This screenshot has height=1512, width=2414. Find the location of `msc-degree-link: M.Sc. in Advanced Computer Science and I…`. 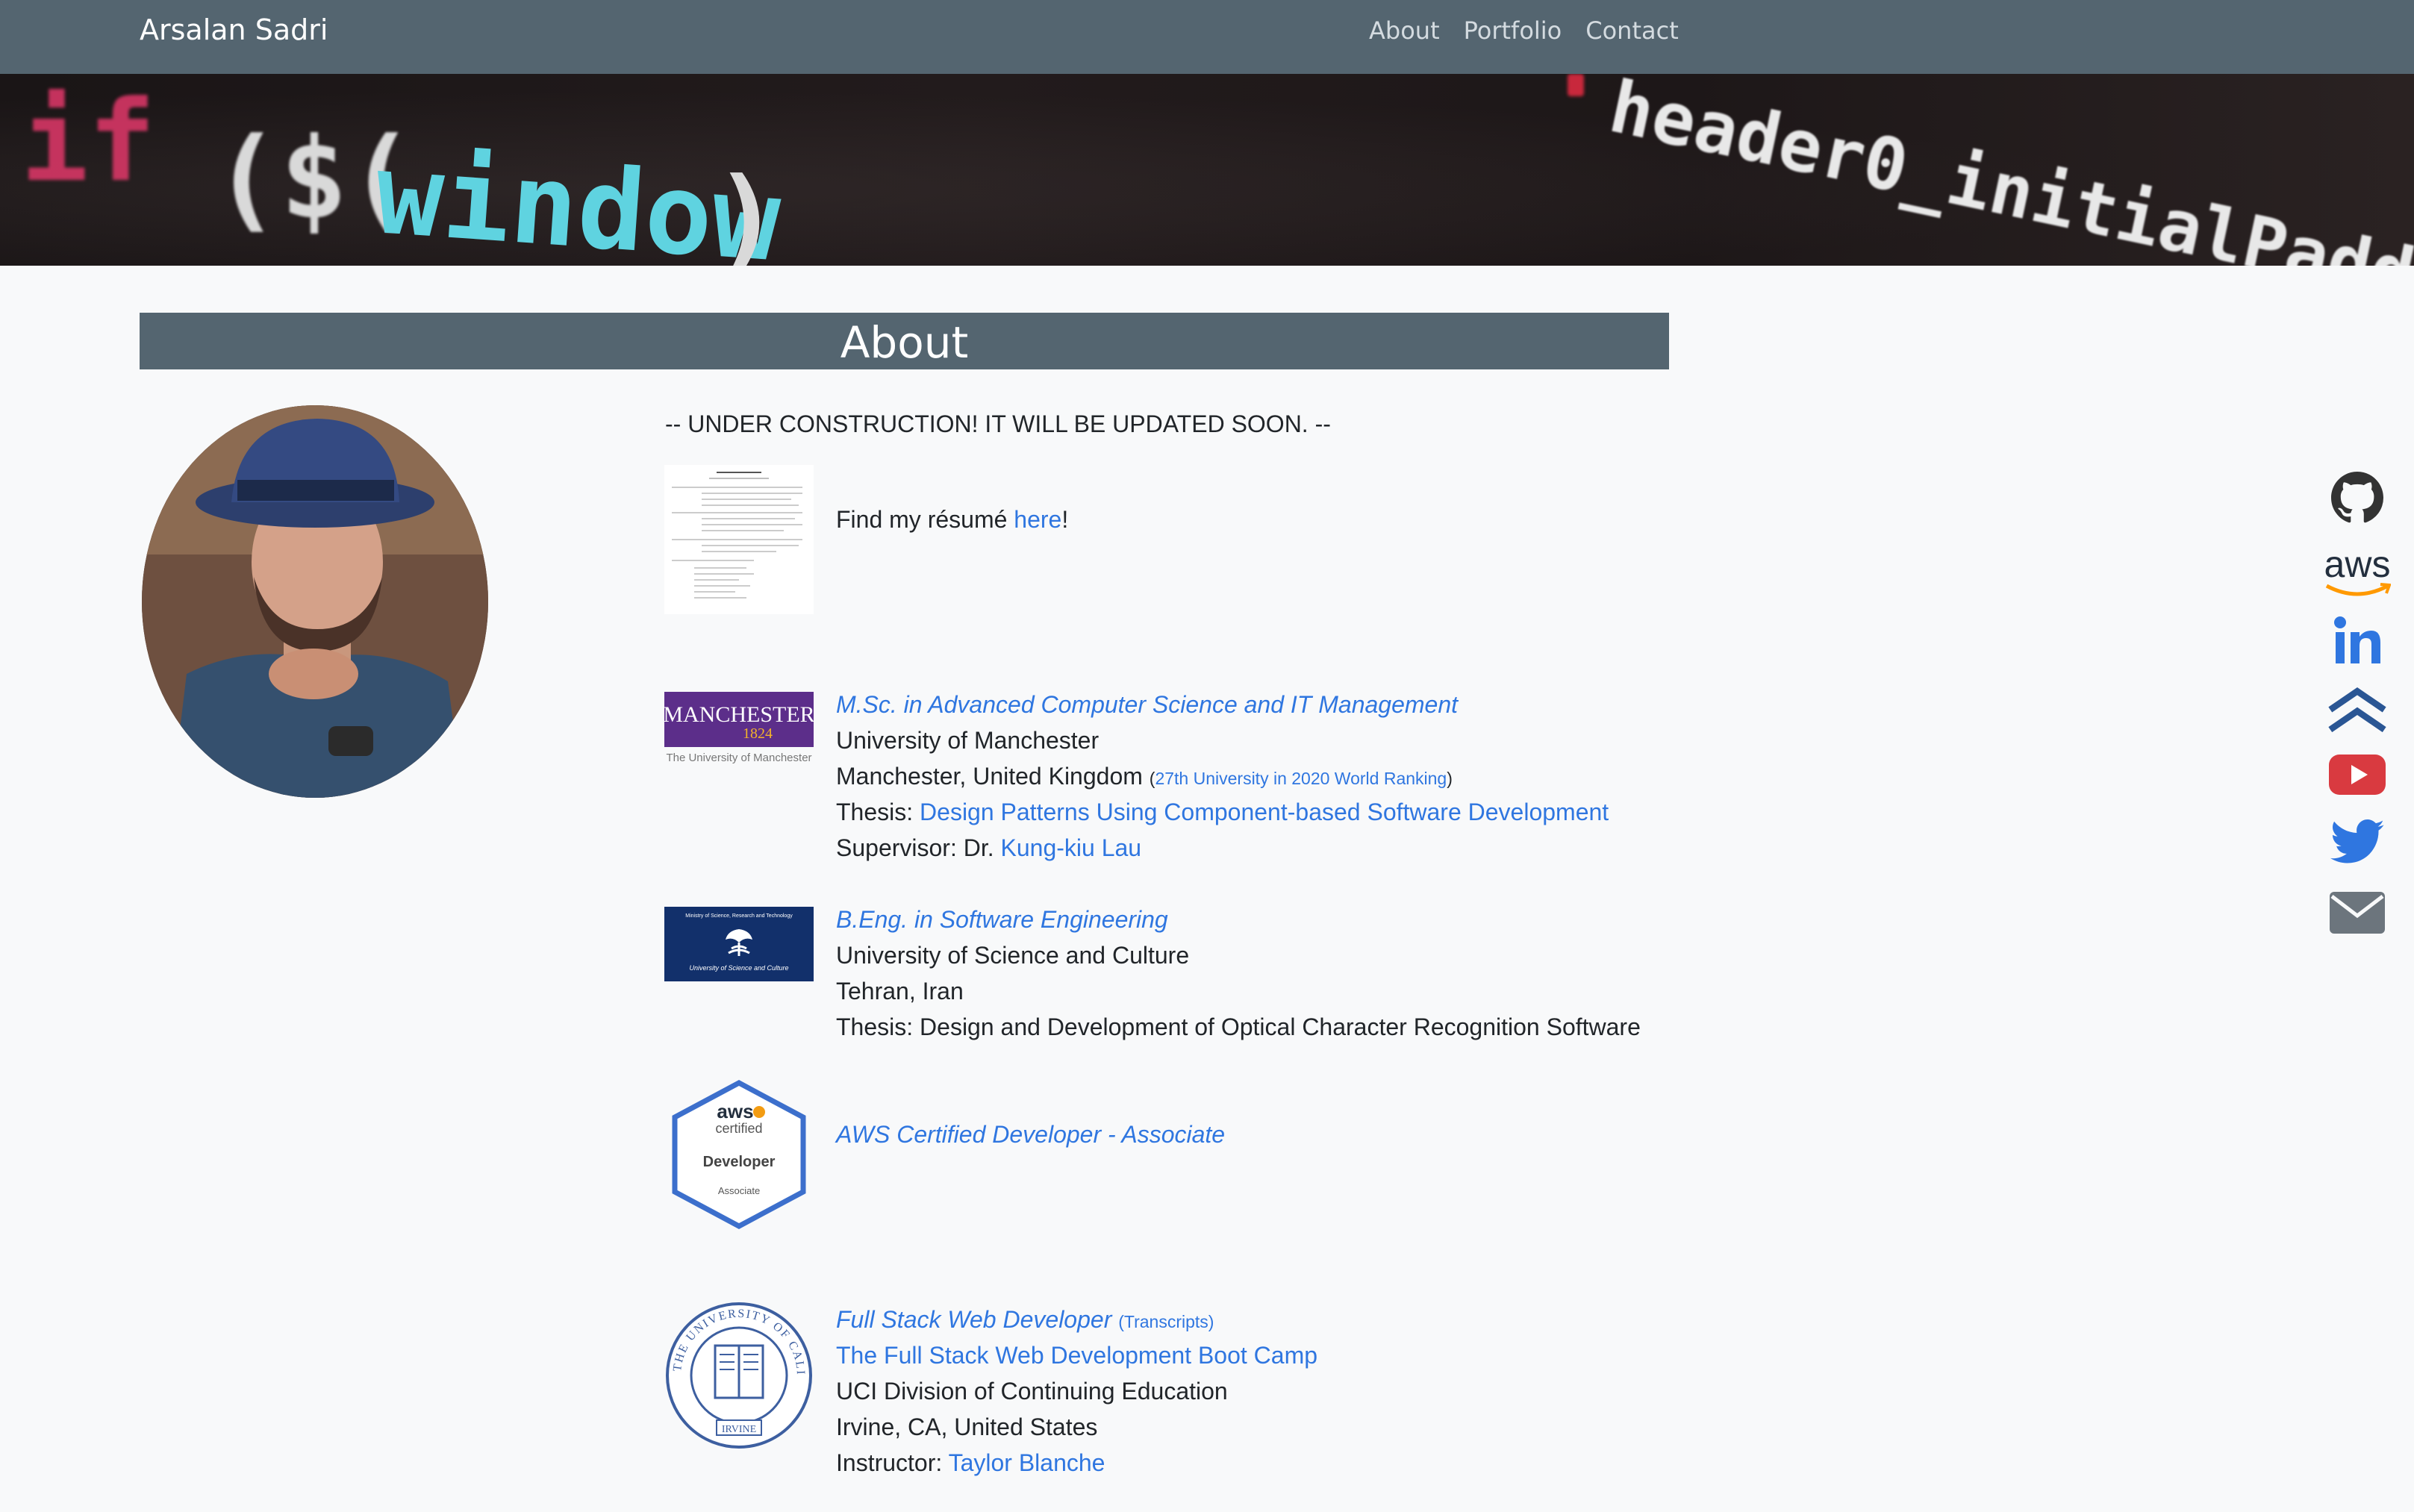

msc-degree-link: M.Sc. in Advanced Computer Science and I… is located at coordinates (1147, 704).